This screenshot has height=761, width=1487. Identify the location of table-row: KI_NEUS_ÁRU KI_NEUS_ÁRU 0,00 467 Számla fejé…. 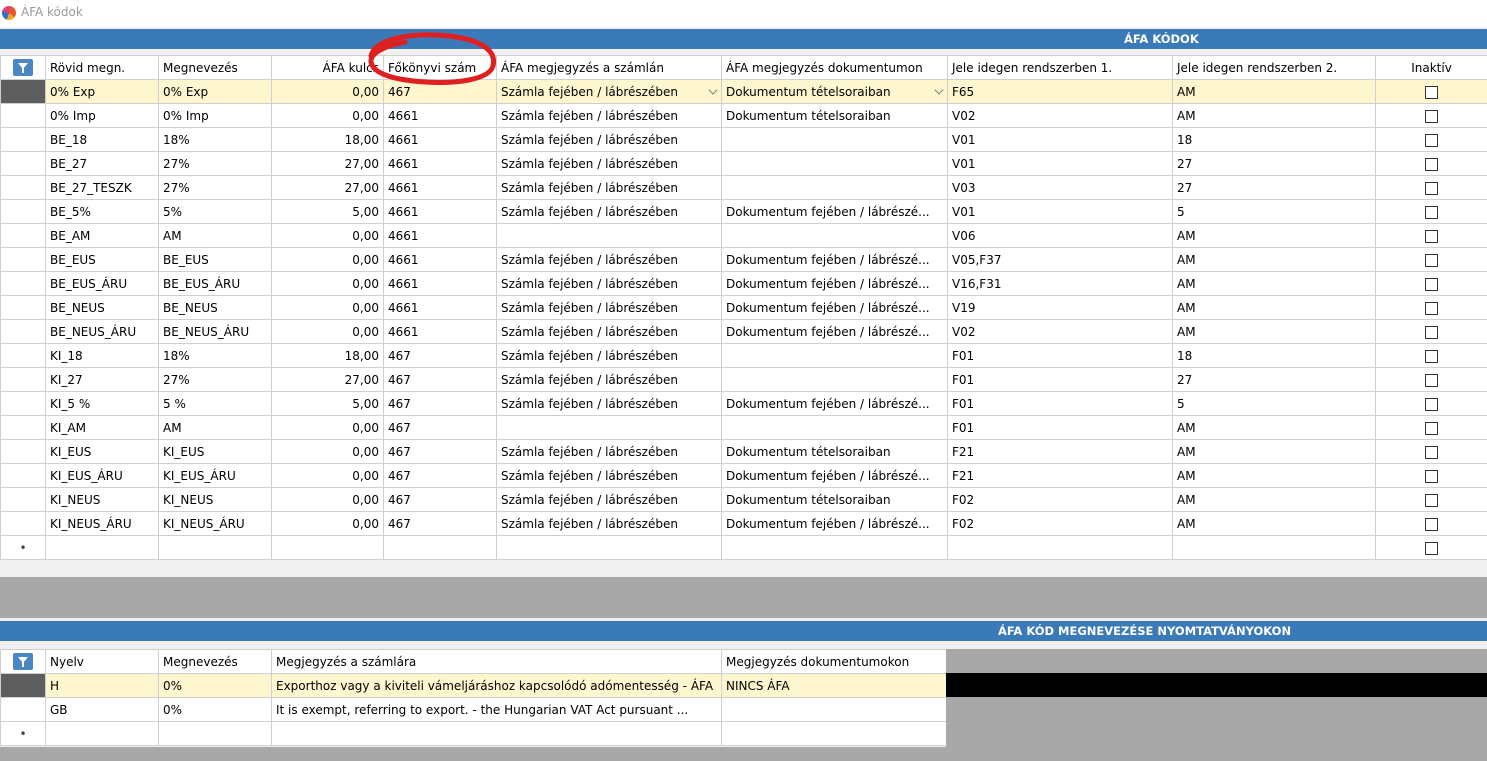
(743, 523).